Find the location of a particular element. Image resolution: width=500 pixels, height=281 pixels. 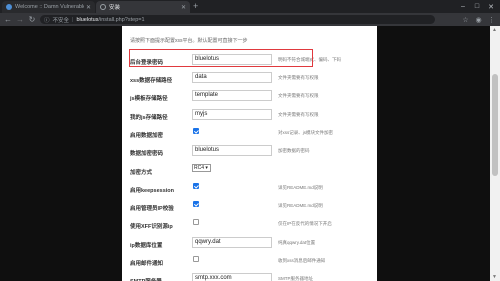

form-row: 数据加密密码 bluelotus 加密数据的密码 is located at coordinates (249, 153).